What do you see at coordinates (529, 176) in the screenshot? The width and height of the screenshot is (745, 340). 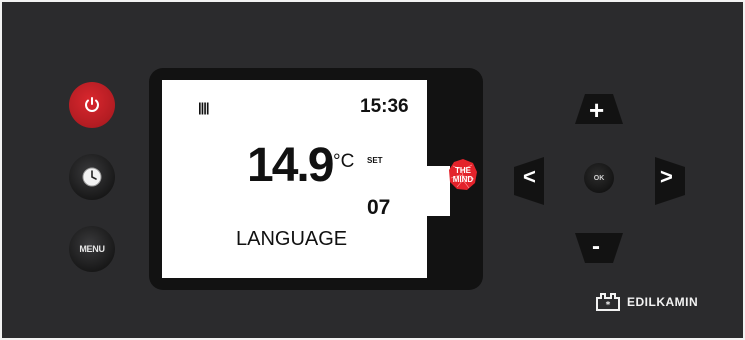 I see `left-symbol: <` at bounding box center [529, 176].